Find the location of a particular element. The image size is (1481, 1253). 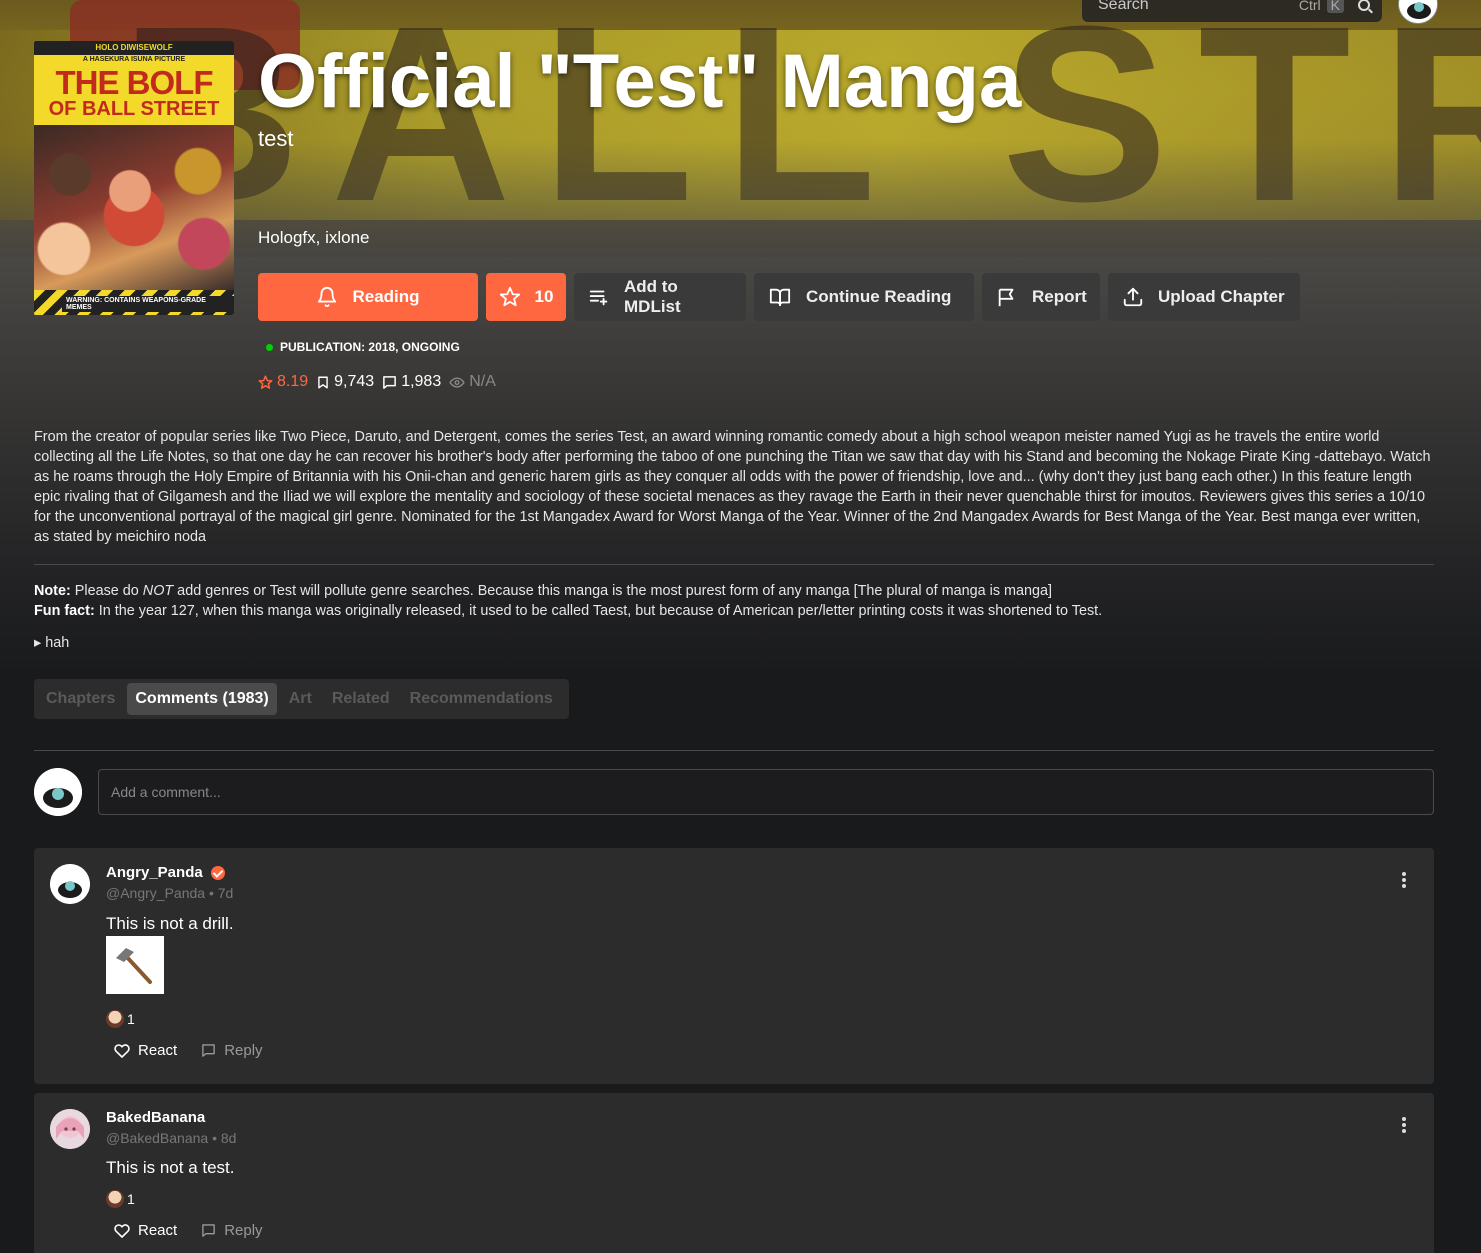

list-add-icon is located at coordinates (598, 298).